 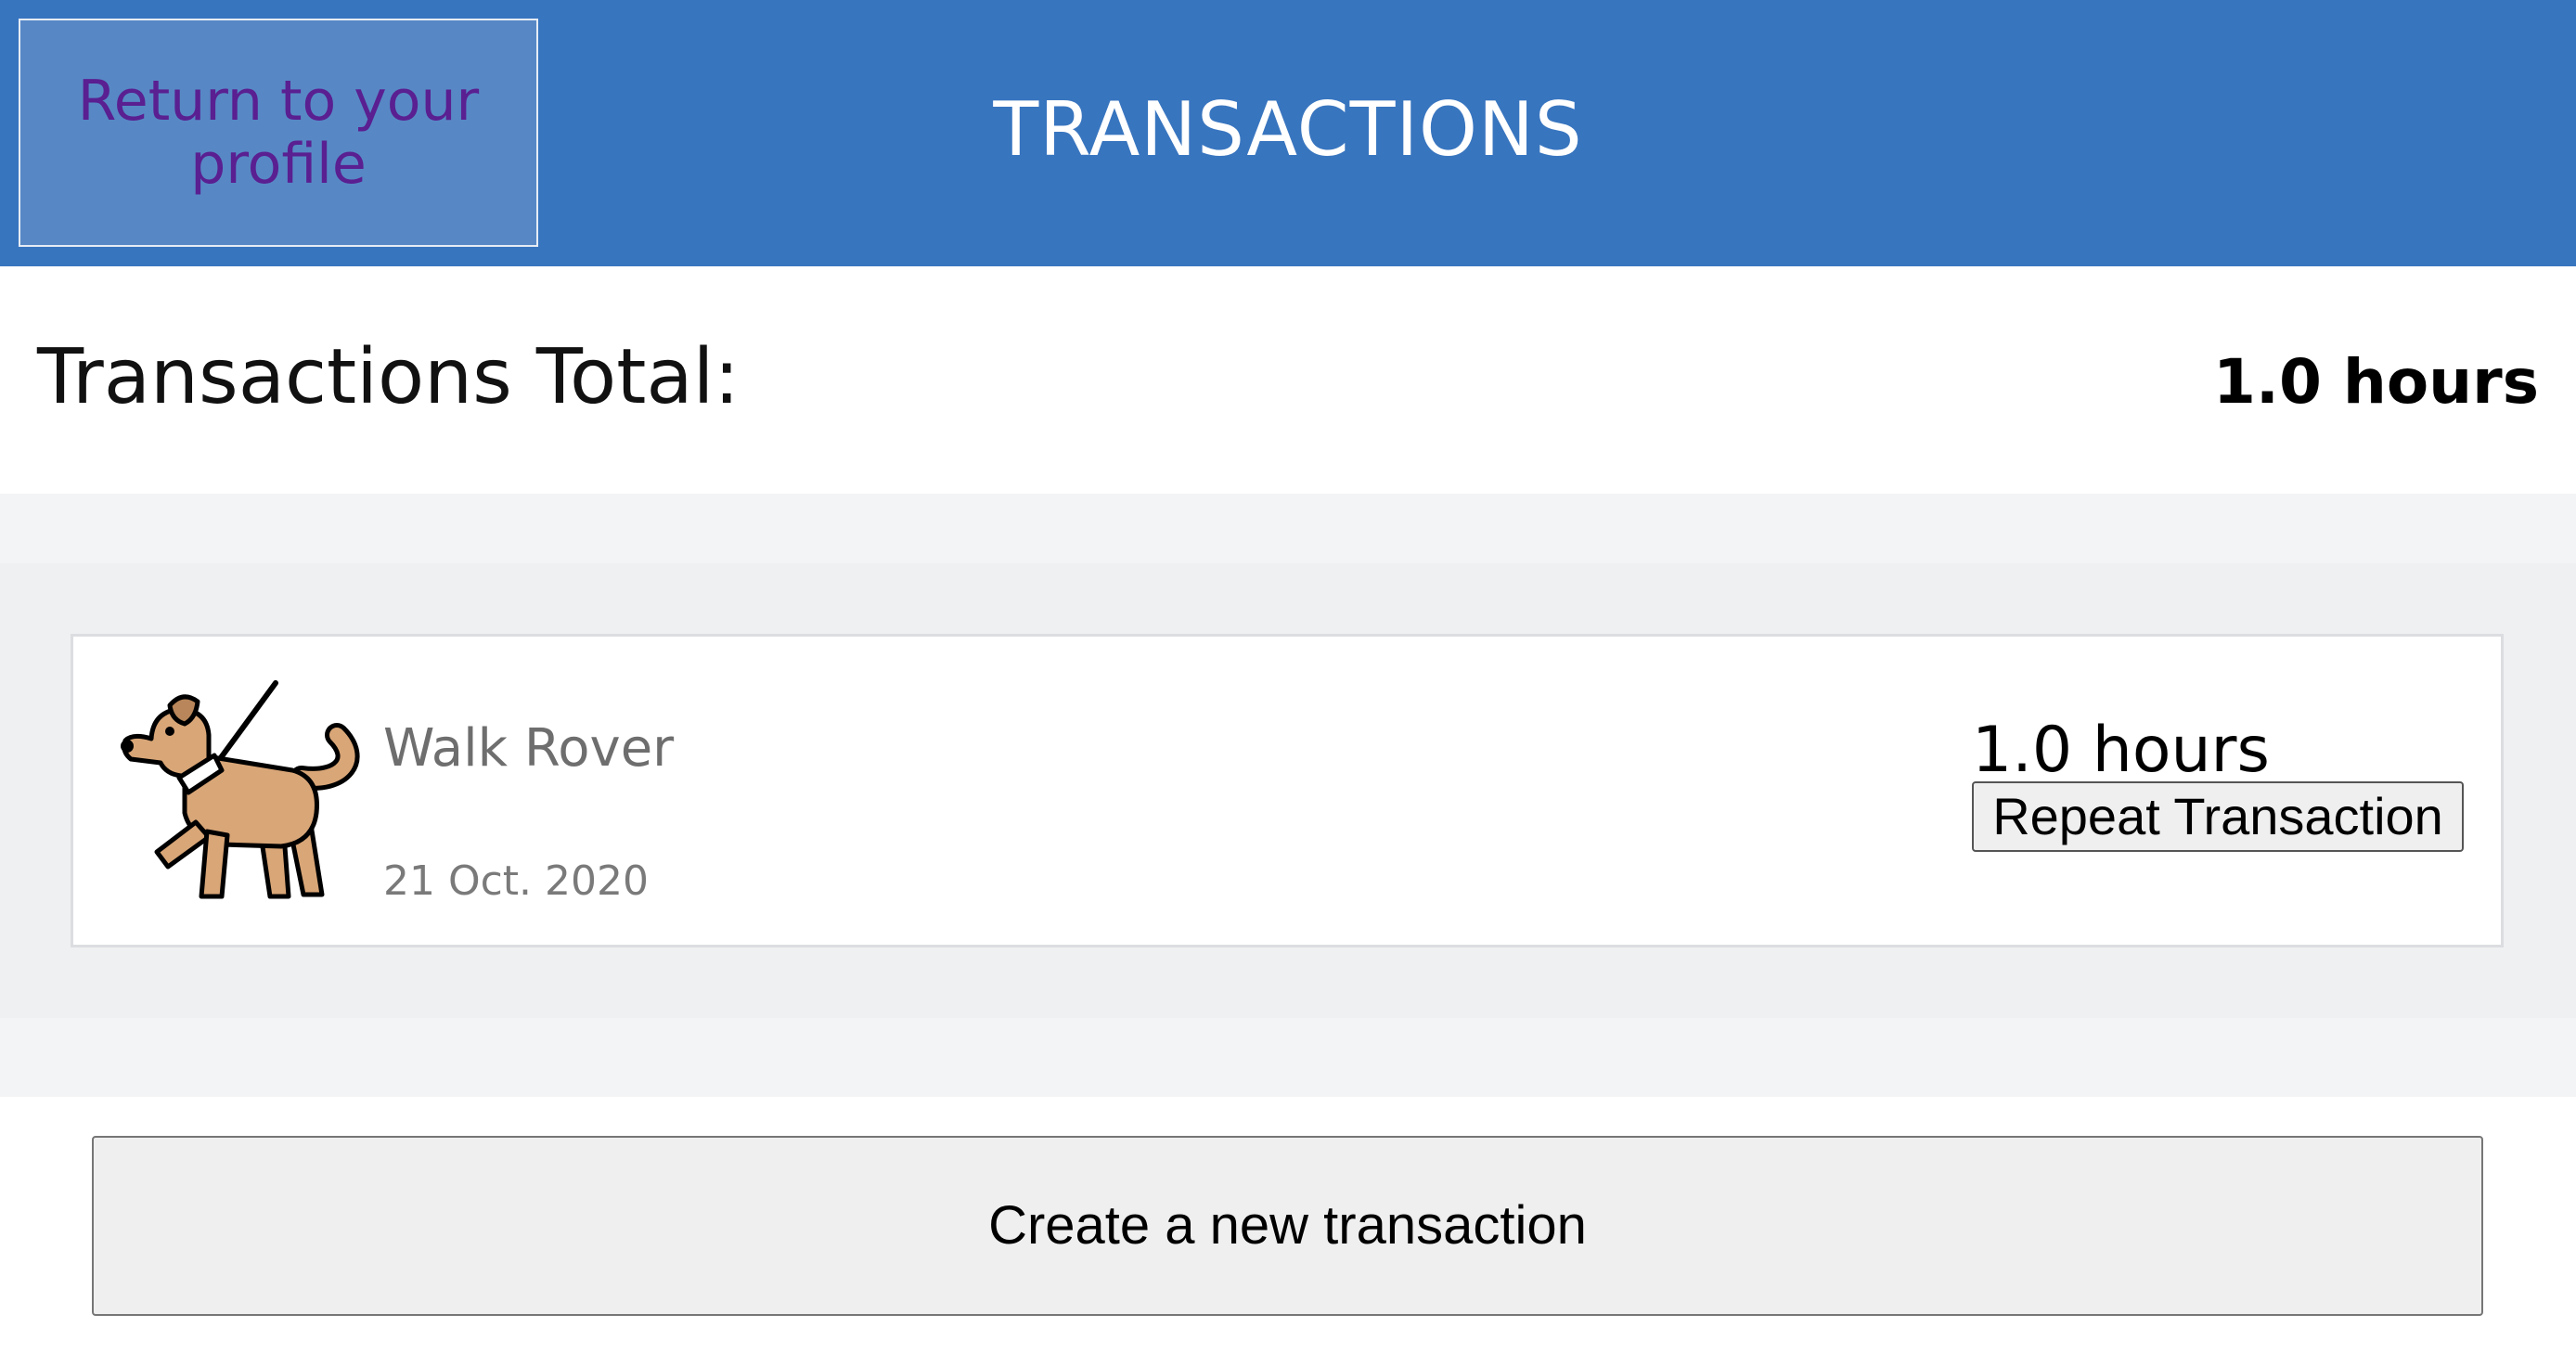 What do you see at coordinates (2375, 382) in the screenshot?
I see `total-value: 1.0 hours` at bounding box center [2375, 382].